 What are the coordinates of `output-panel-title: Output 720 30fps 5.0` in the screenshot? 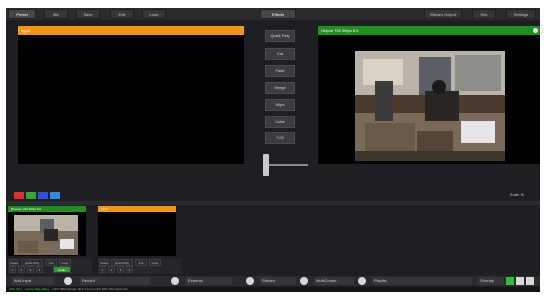 It's located at (429, 30).